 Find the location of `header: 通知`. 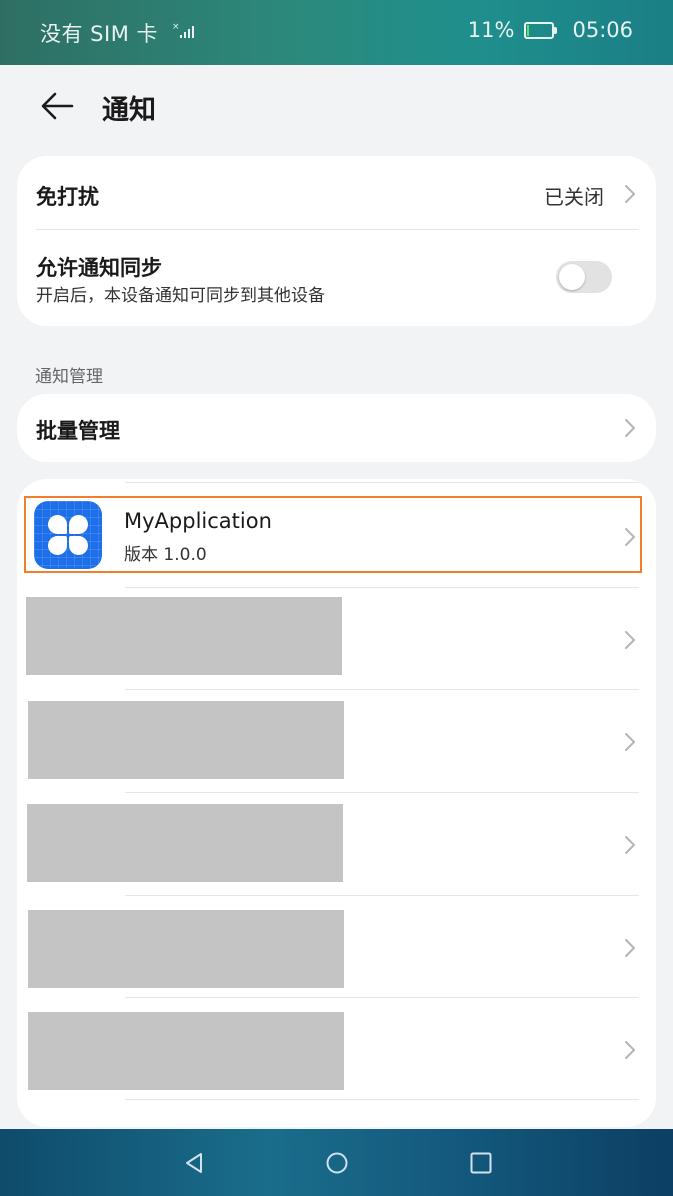

header: 通知 is located at coordinates (336, 106).